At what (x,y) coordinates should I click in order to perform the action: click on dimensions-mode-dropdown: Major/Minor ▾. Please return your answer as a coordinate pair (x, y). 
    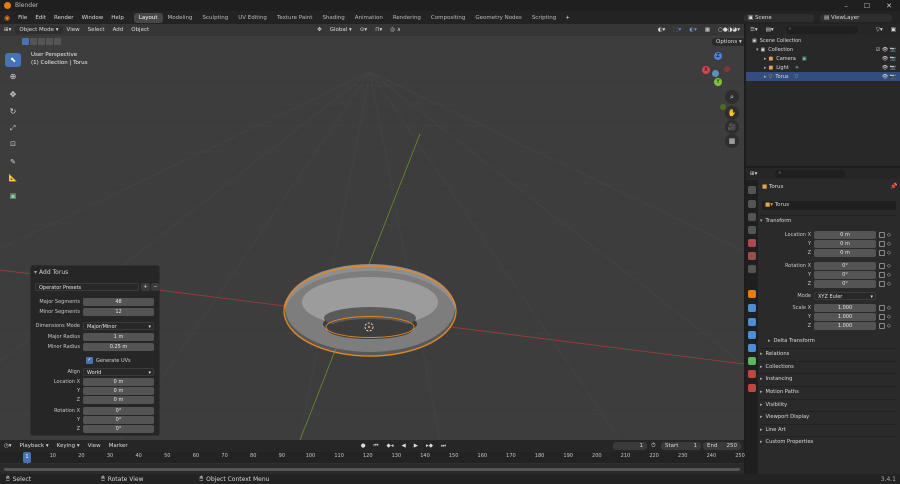
    Looking at the image, I should click on (118, 325).